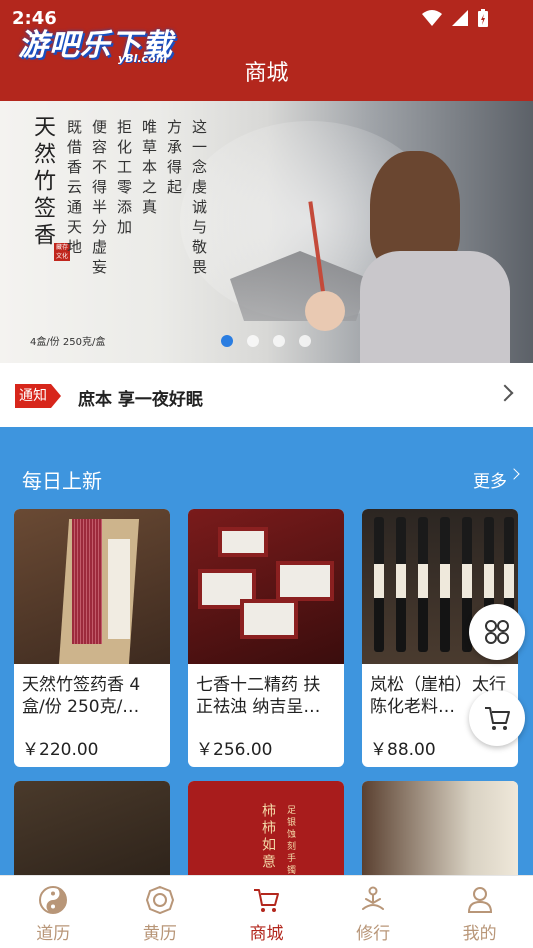 The image size is (533, 948). What do you see at coordinates (60, 750) in the screenshot?
I see `product-price: ￥220.00` at bounding box center [60, 750].